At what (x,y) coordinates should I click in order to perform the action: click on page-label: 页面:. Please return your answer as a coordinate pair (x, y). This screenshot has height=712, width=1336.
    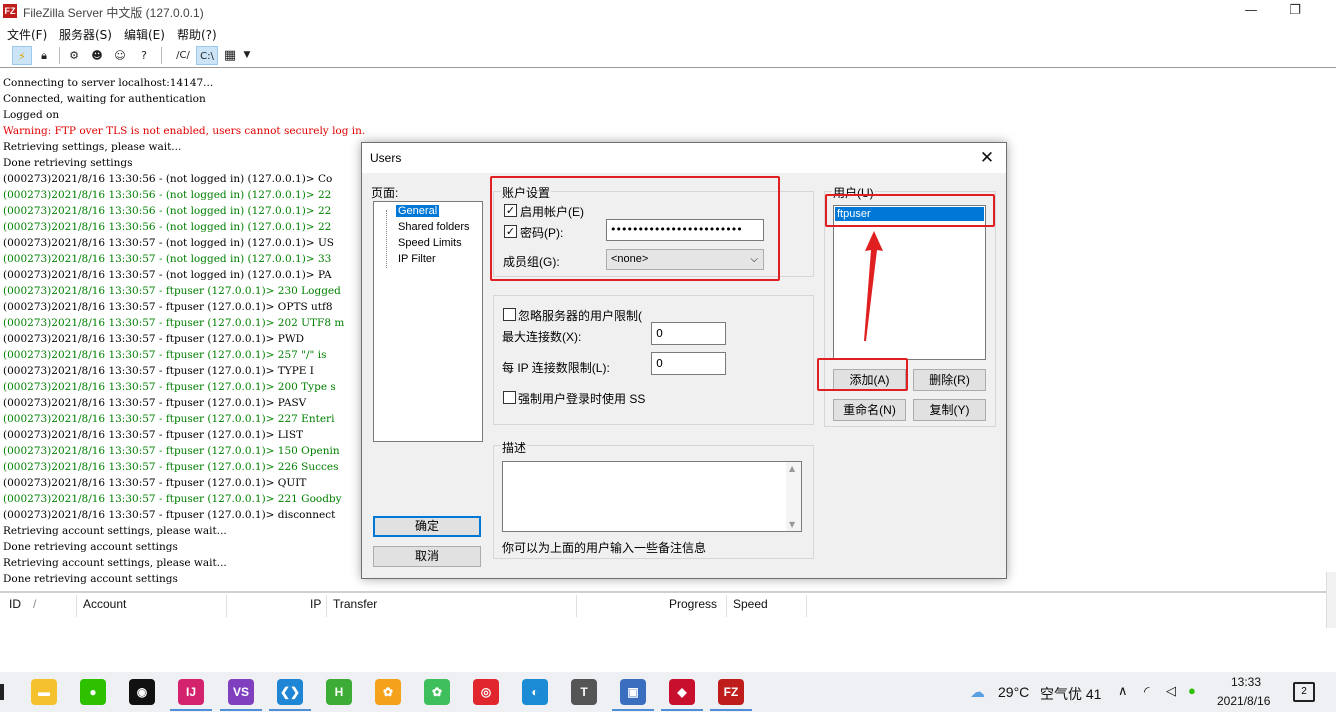
    Looking at the image, I should click on (385, 193).